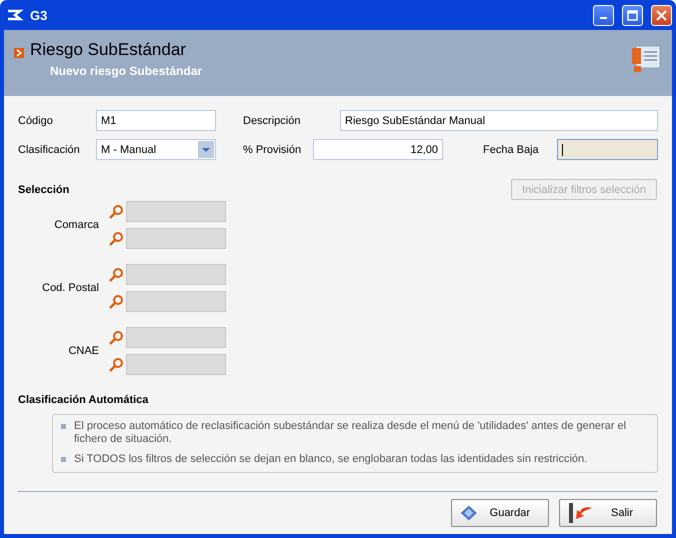 This screenshot has width=676, height=538. Describe the element at coordinates (127, 71) in the screenshot. I see `page-subtitle: Nuevo riesgo Subestándar` at that location.